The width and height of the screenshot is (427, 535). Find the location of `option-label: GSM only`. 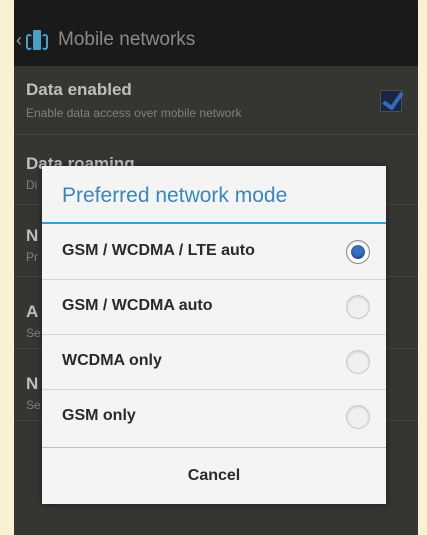

option-label: GSM only is located at coordinates (99, 415).